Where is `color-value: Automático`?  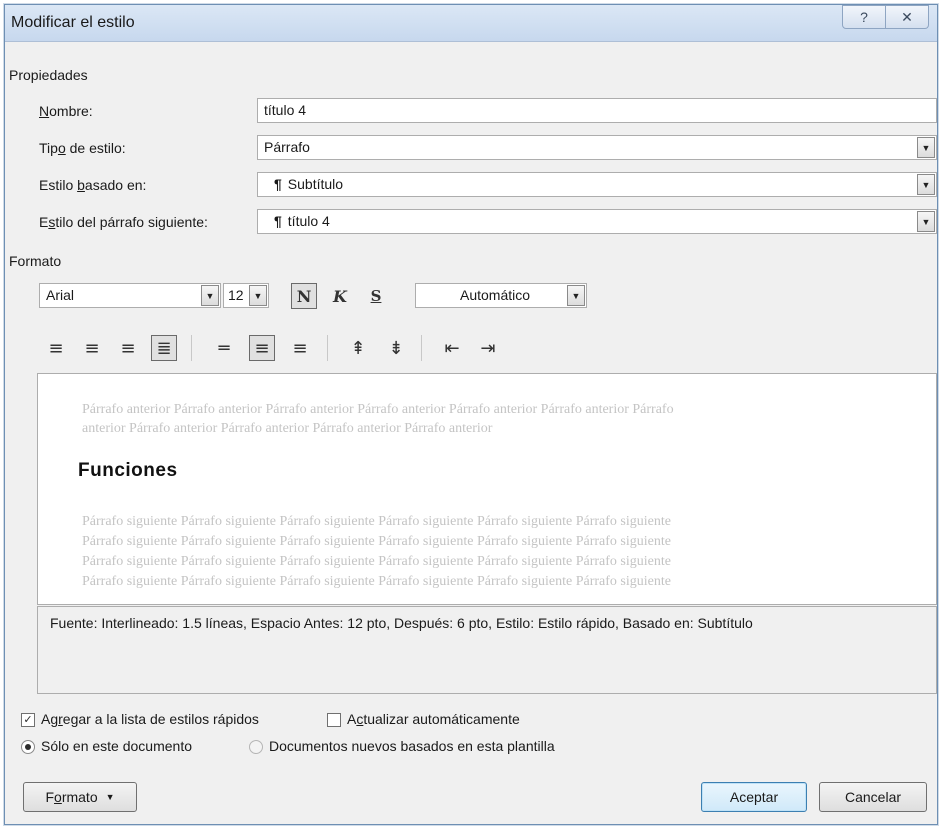 color-value: Automático is located at coordinates (495, 295).